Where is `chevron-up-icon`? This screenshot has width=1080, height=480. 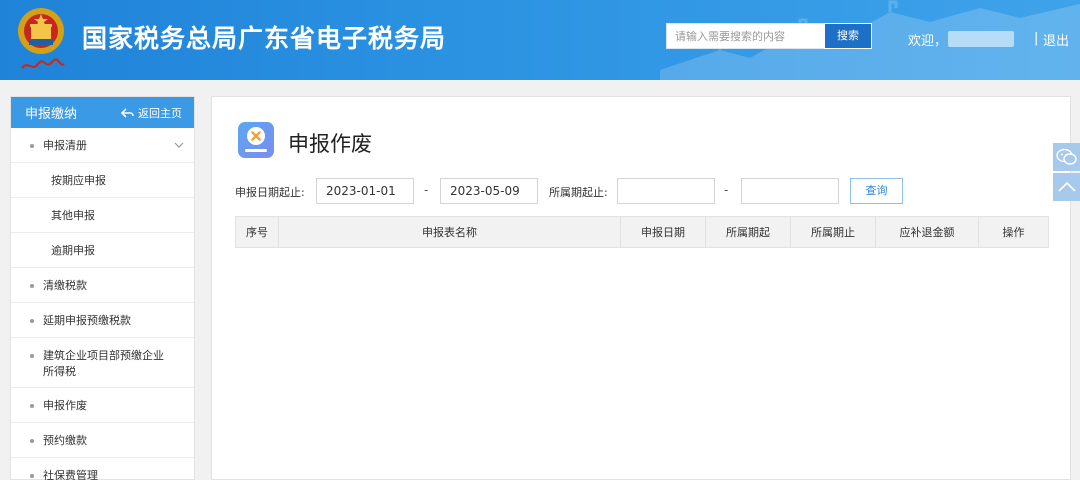
chevron-up-icon is located at coordinates (1066, 186).